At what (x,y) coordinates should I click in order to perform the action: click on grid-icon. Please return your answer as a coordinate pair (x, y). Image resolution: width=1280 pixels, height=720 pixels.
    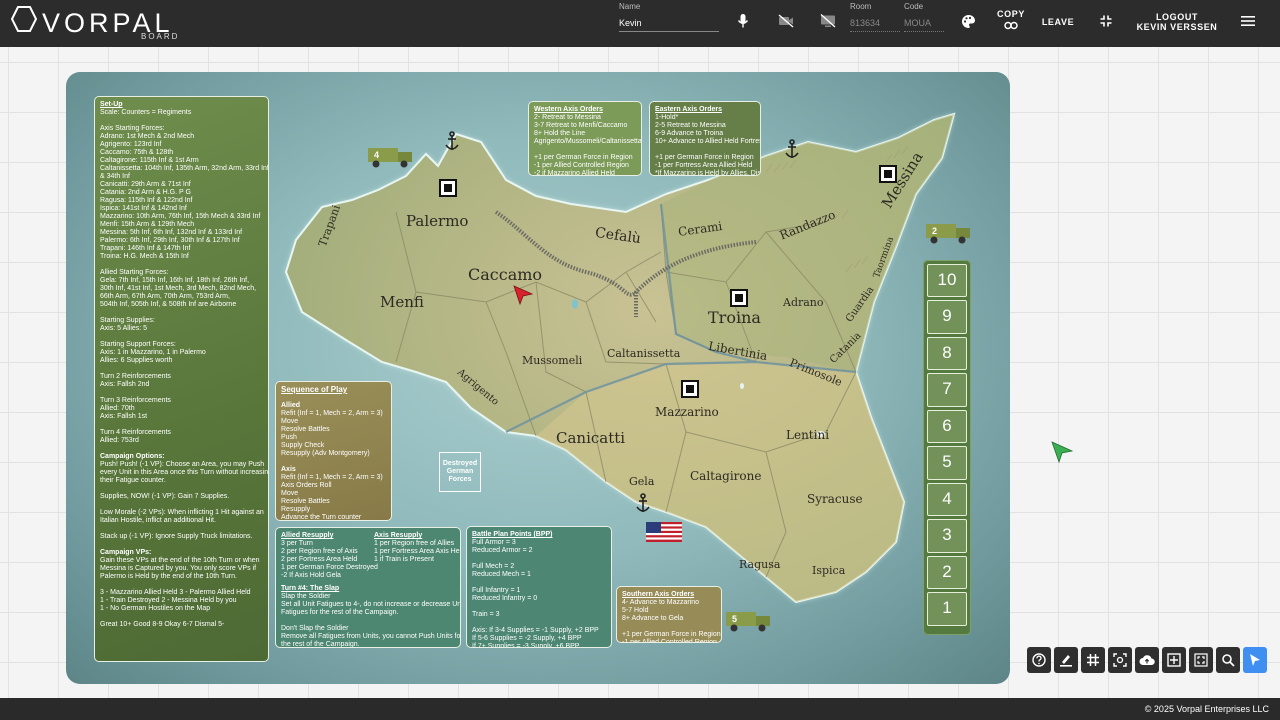
    Looking at the image, I should click on (1093, 660).